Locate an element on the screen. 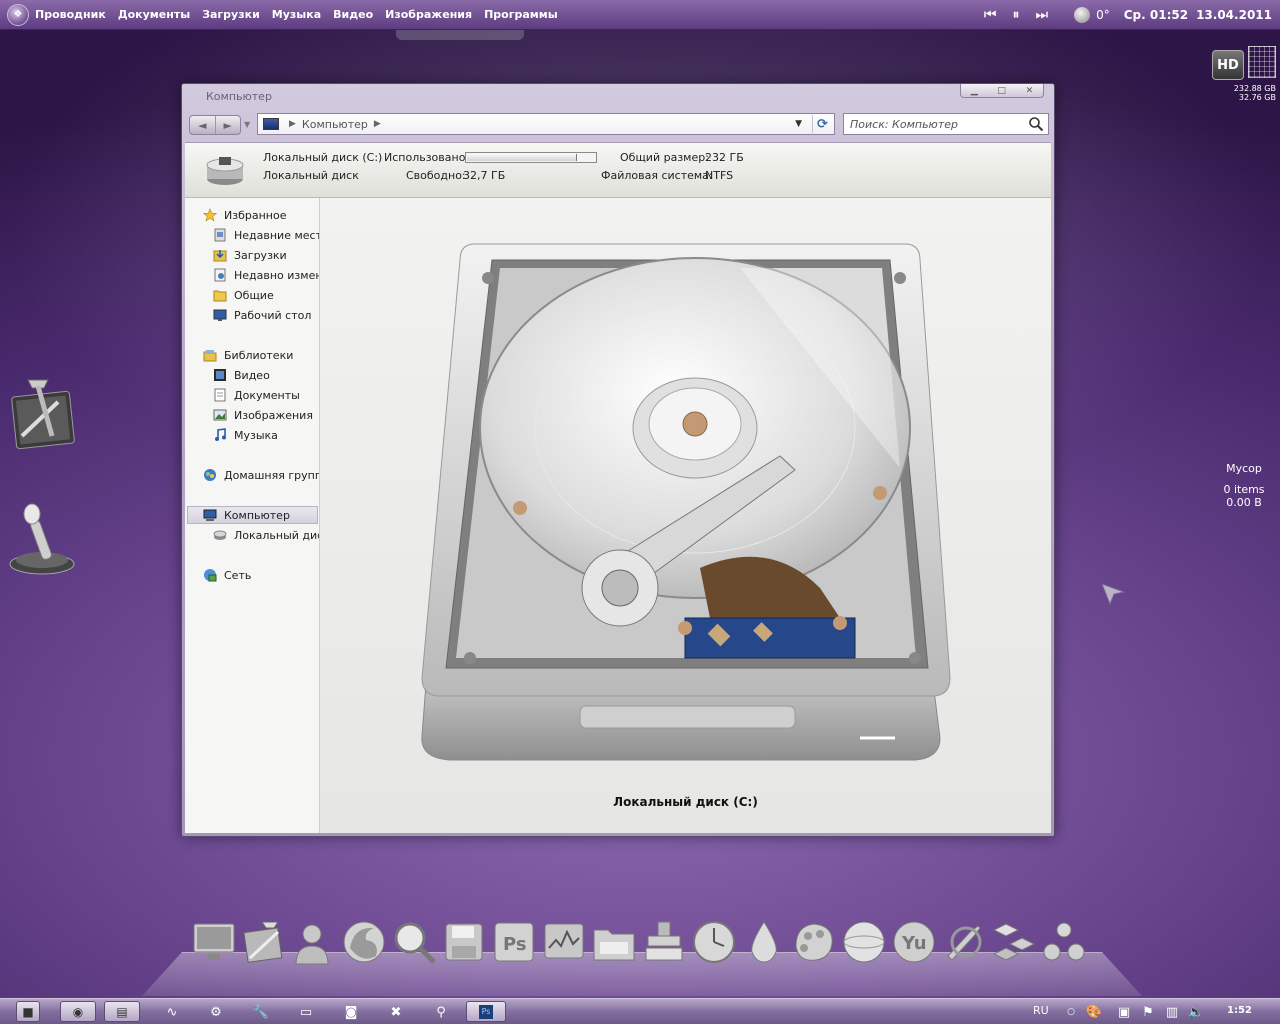  nav-music: Музыка is located at coordinates (245, 435).